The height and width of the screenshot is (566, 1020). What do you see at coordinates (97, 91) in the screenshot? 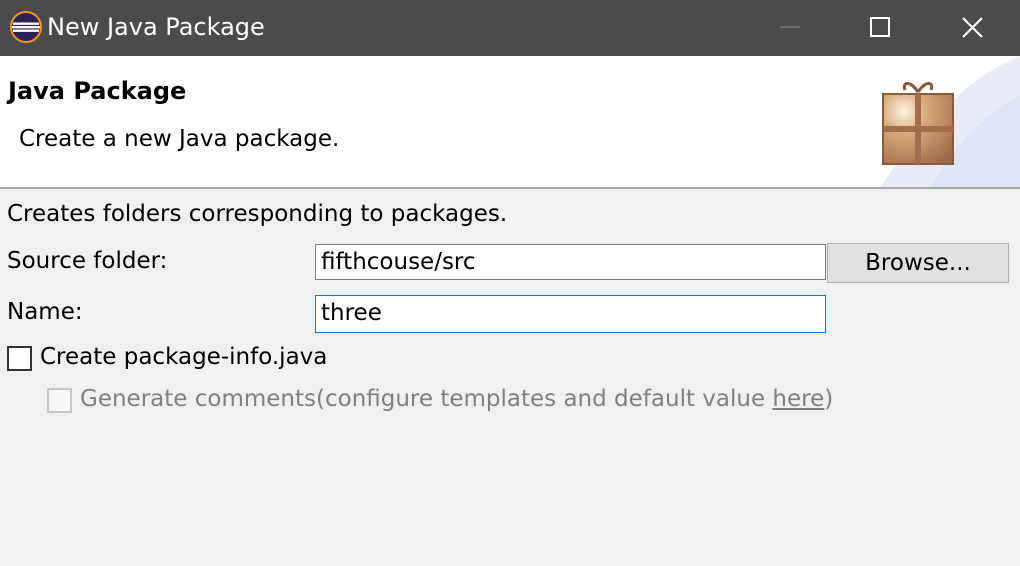
I see `page-title: Java Package` at bounding box center [97, 91].